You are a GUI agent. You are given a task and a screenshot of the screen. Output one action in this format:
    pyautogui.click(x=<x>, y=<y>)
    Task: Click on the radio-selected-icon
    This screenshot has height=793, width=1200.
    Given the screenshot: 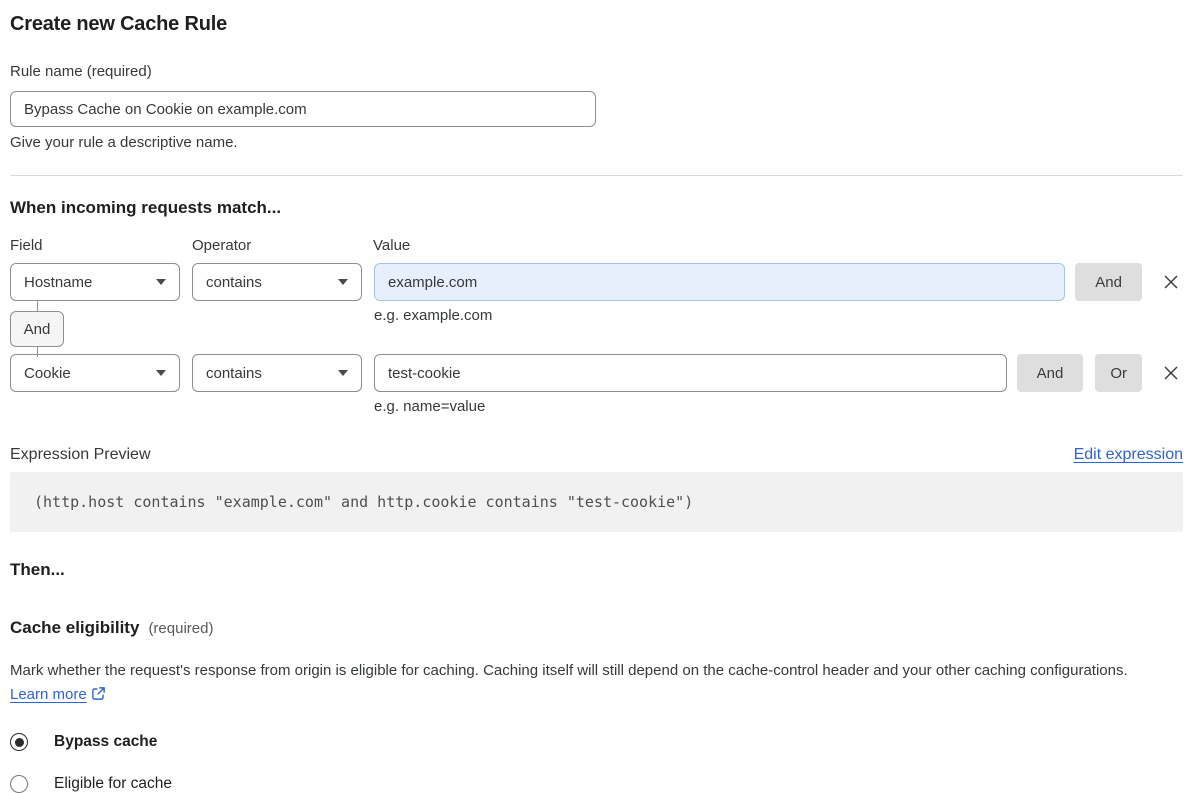 What is the action you would take?
    pyautogui.click(x=19, y=742)
    